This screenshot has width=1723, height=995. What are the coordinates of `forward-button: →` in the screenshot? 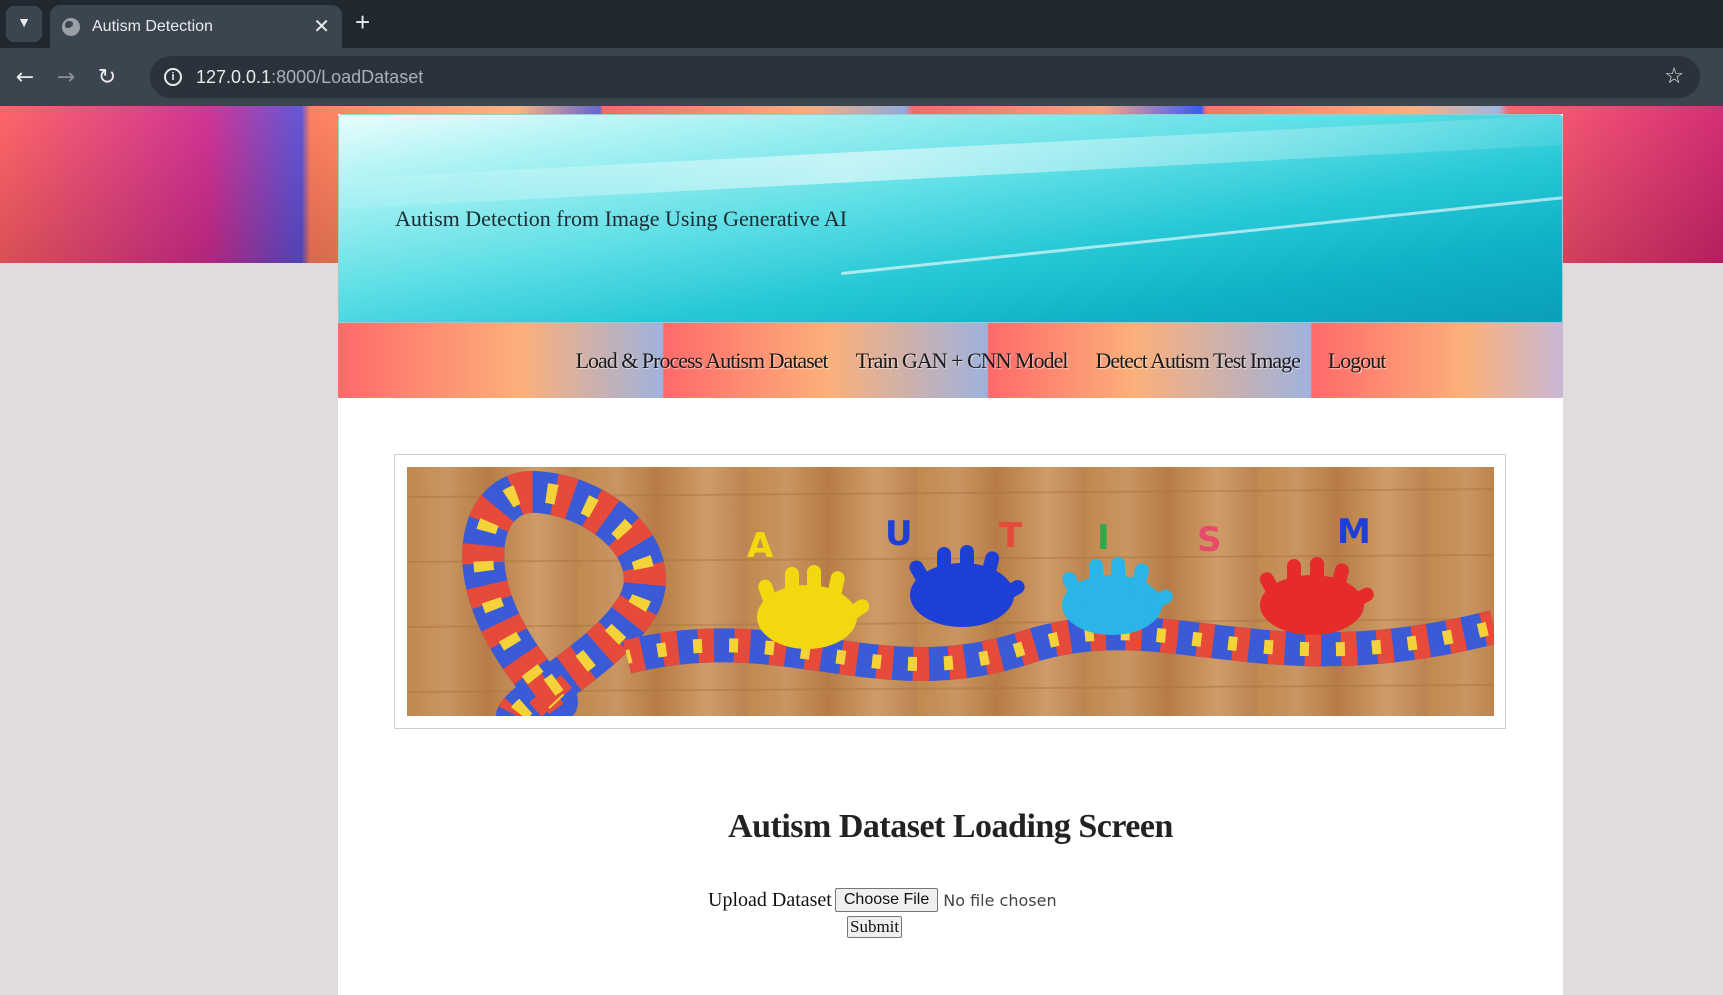 It's located at (66, 77).